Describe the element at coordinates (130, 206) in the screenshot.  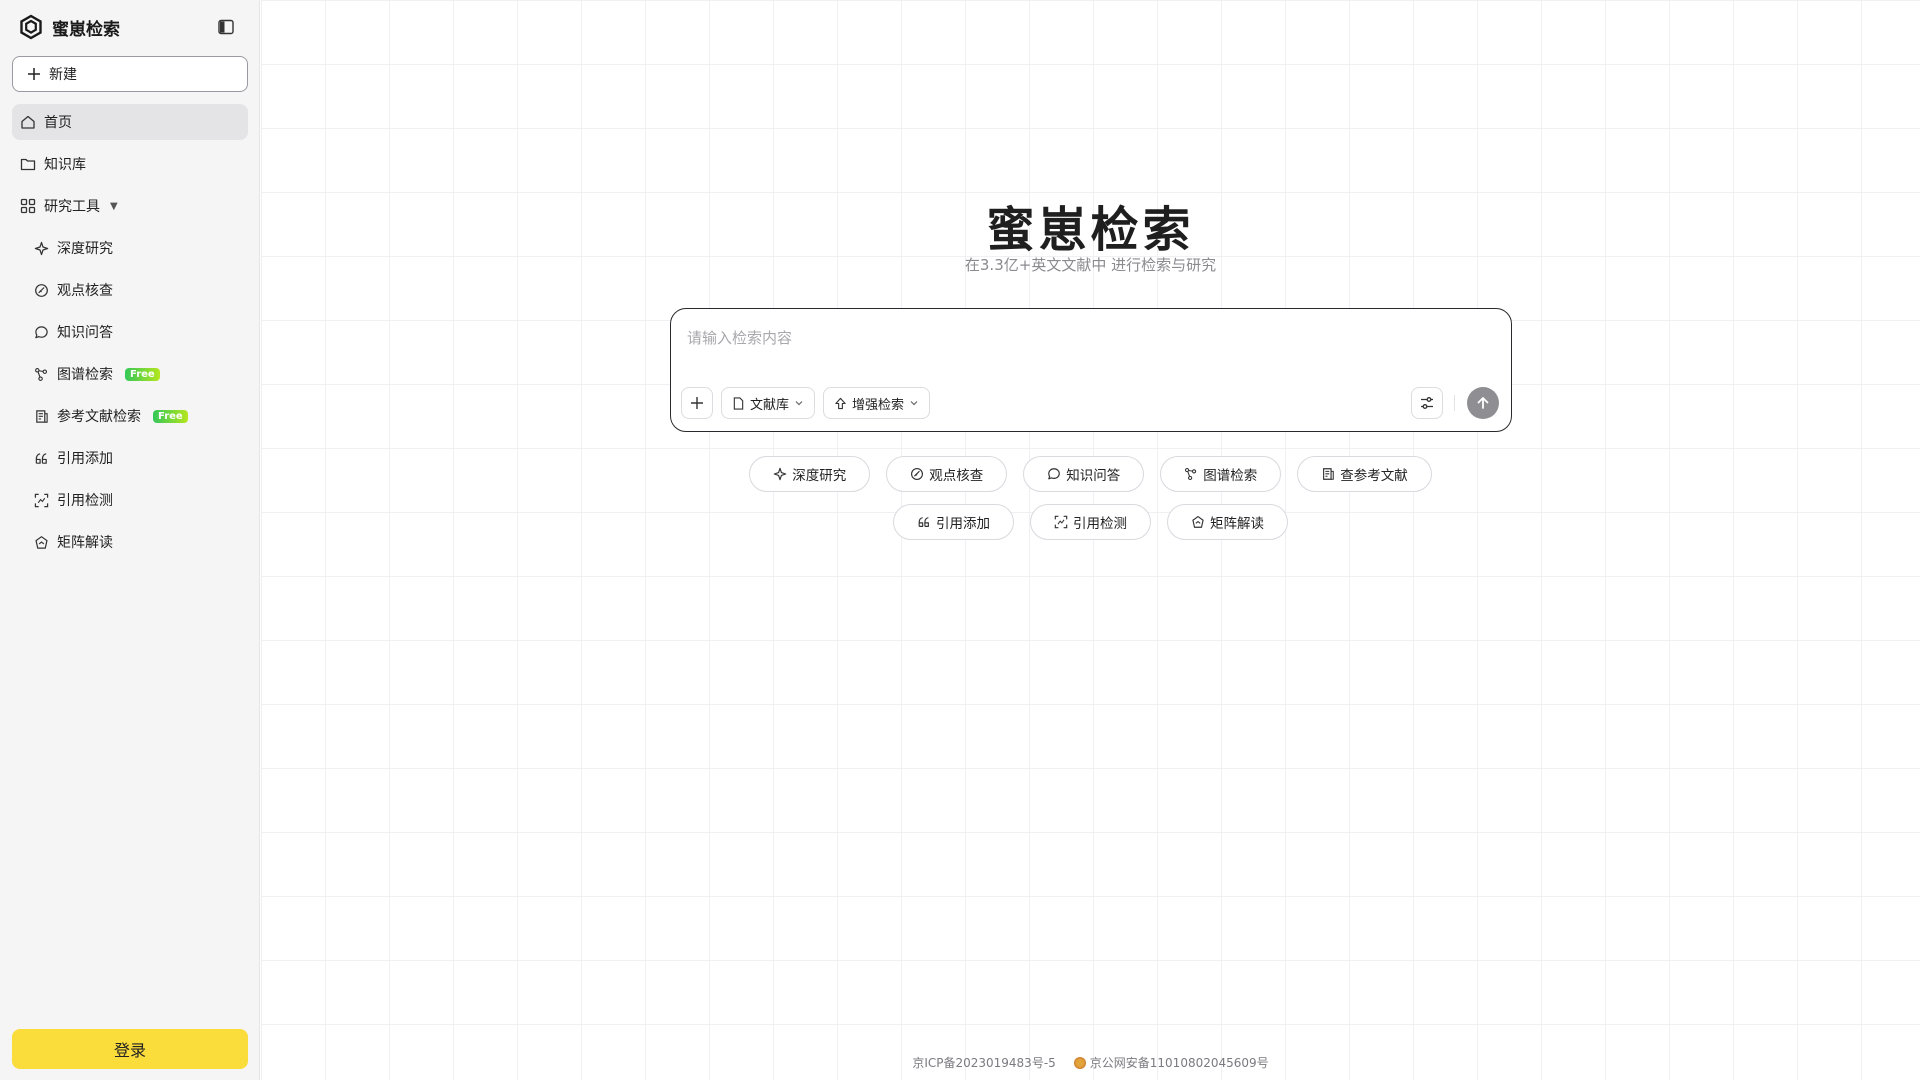
I see `sidebar-item-research-tools: 研究工具 ▼` at that location.